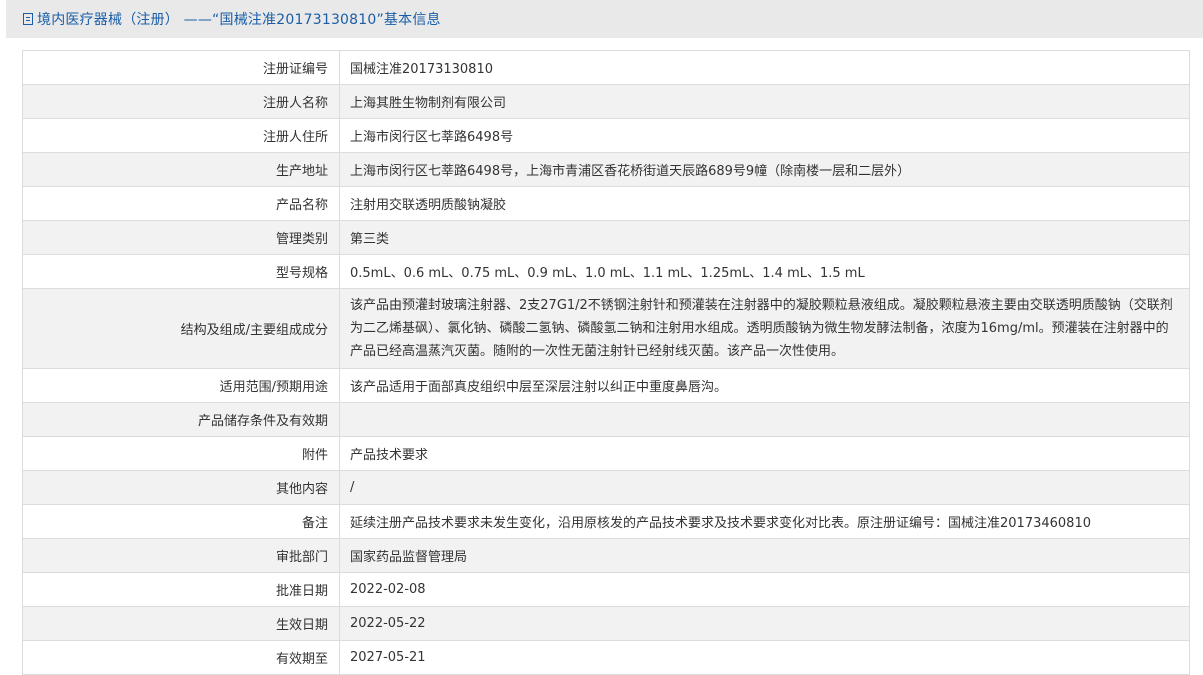 The image size is (1203, 675). What do you see at coordinates (181, 521) in the screenshot?
I see `row-label: 备注` at bounding box center [181, 521].